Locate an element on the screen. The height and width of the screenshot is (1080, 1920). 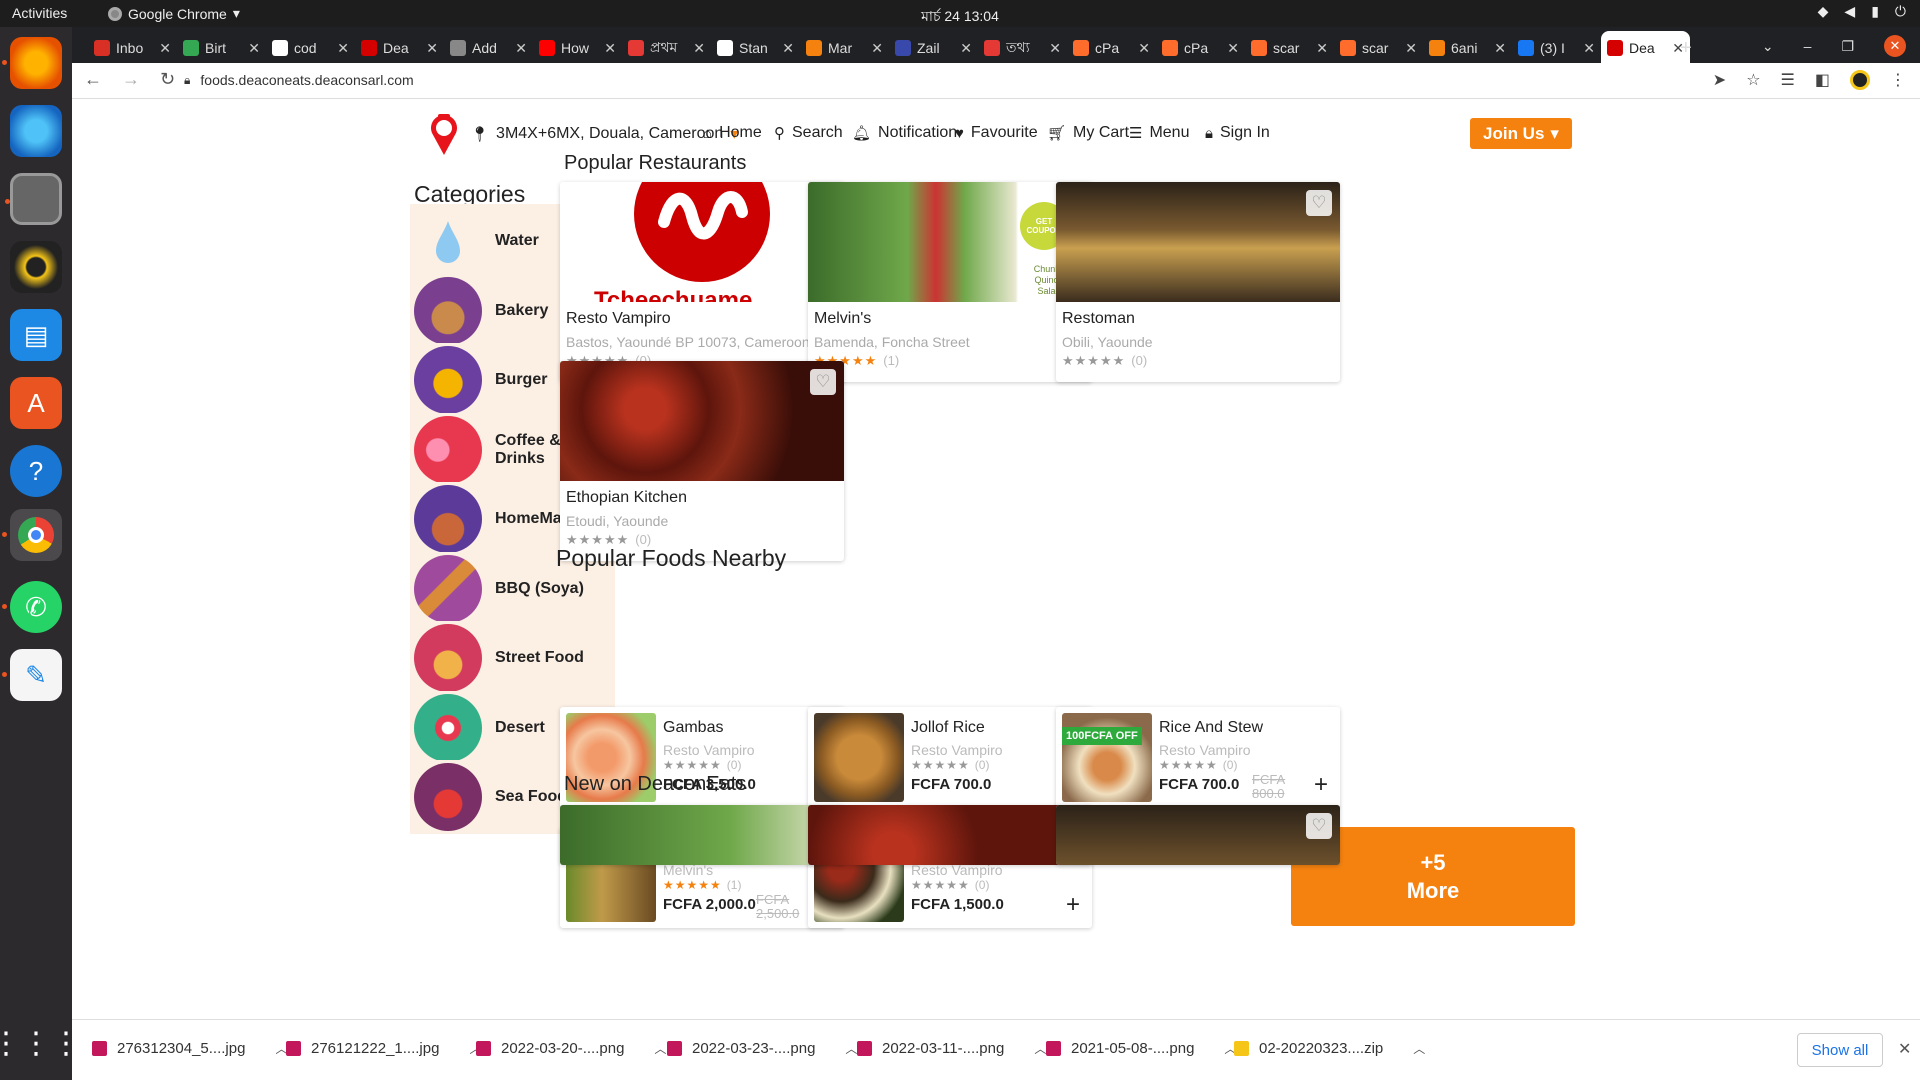
close-window-button: ✕ is located at coordinates (1895, 46).